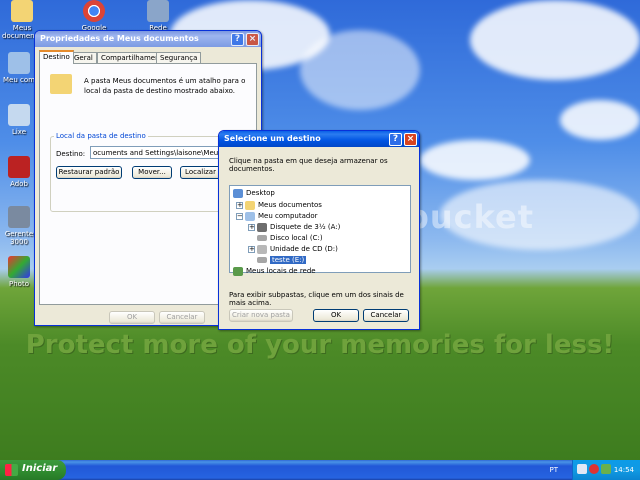 Image resolution: width=640 pixels, height=480 pixels. I want to click on group-label: Local da pasta de destino, so click(101, 136).